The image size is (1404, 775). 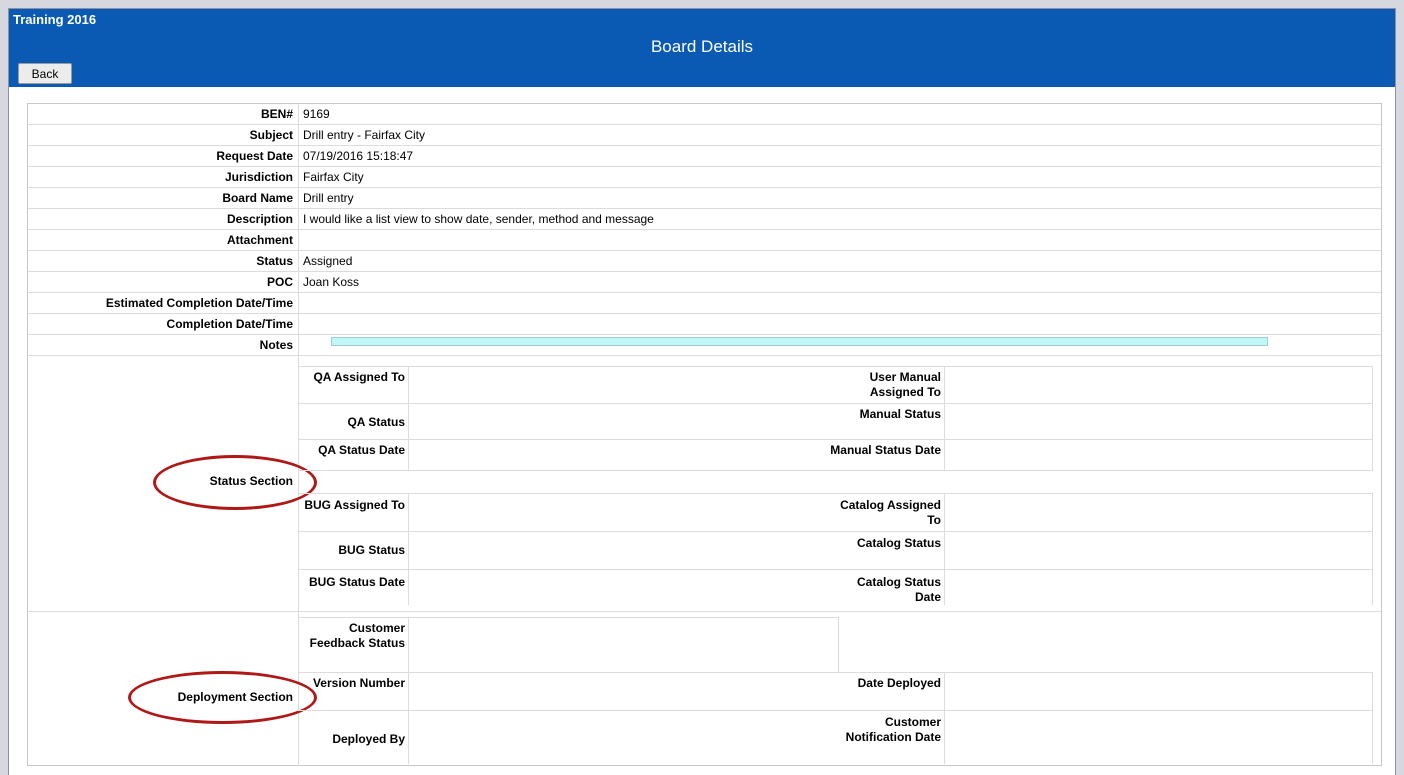 I want to click on field-value: Drill entry - Fairfax City, so click(x=364, y=135).